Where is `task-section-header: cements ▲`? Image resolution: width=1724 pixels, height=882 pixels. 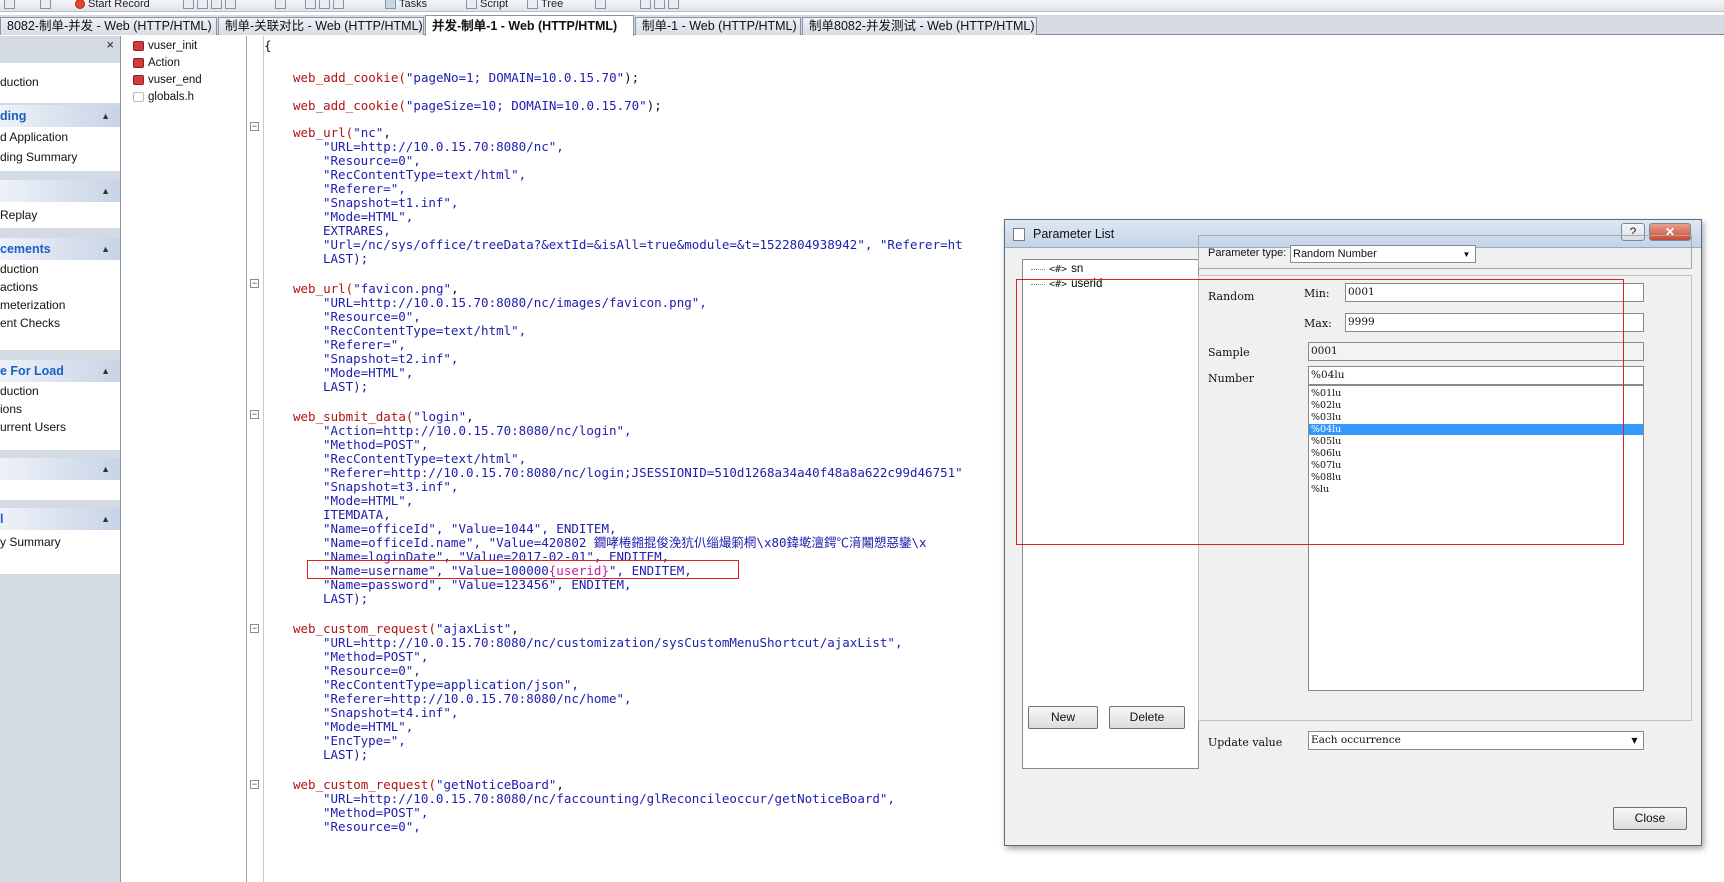 task-section-header: cements ▲ is located at coordinates (60, 249).